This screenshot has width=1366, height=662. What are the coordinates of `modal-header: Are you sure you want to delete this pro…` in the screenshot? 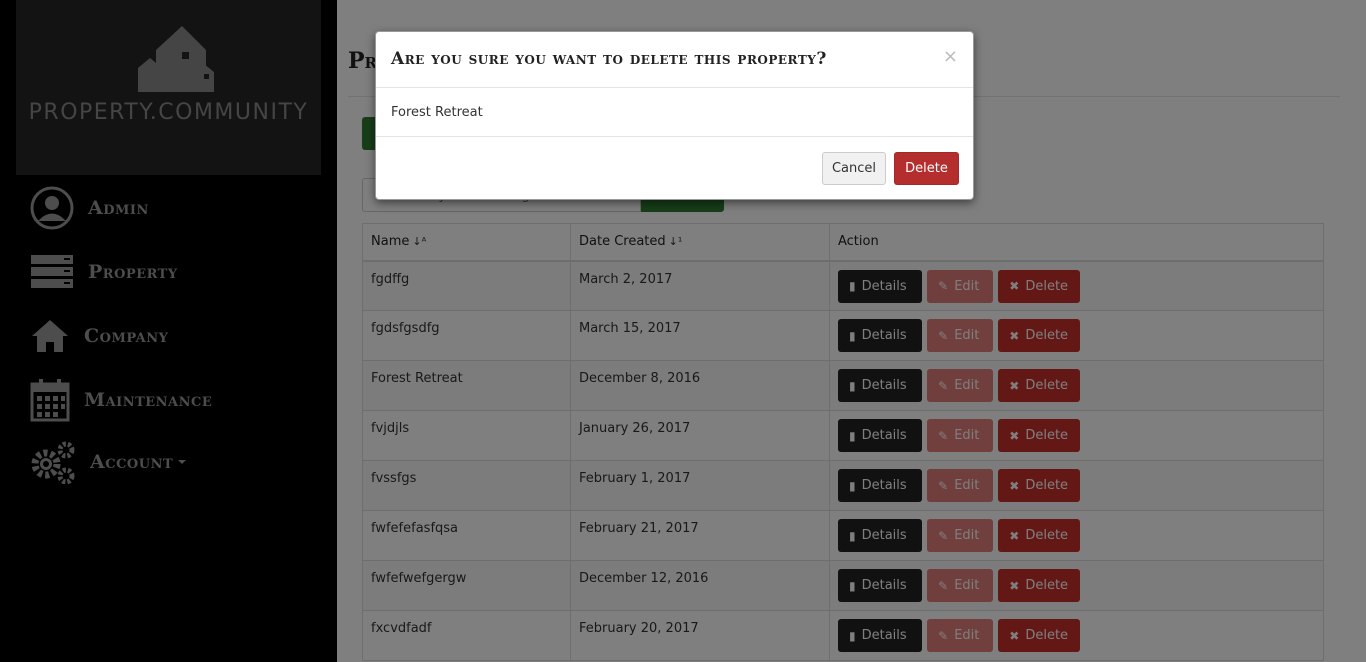 It's located at (674, 60).